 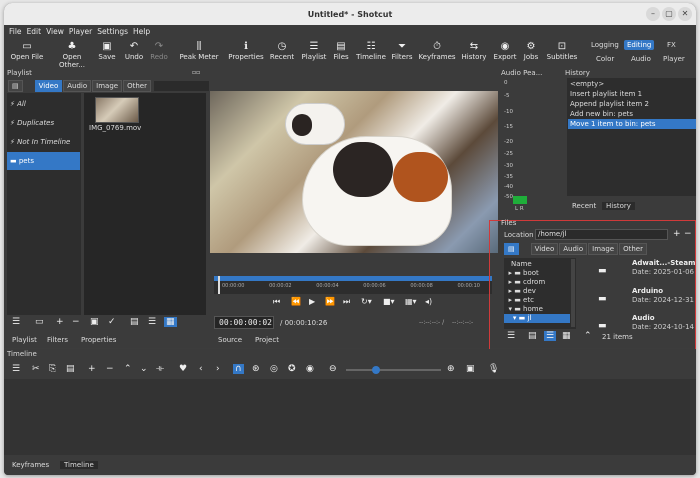 I want to click on minimize-icon: –, so click(x=653, y=14).